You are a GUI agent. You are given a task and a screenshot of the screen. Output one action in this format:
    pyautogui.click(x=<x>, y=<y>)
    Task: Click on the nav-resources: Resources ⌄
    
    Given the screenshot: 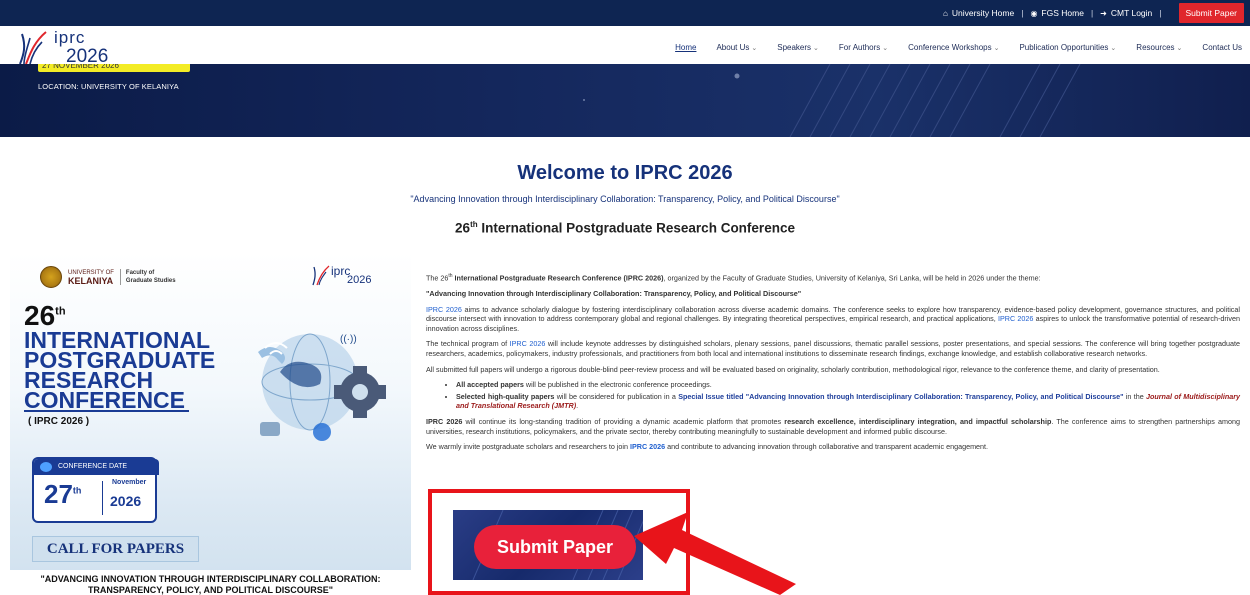 What is the action you would take?
    pyautogui.click(x=1159, y=47)
    